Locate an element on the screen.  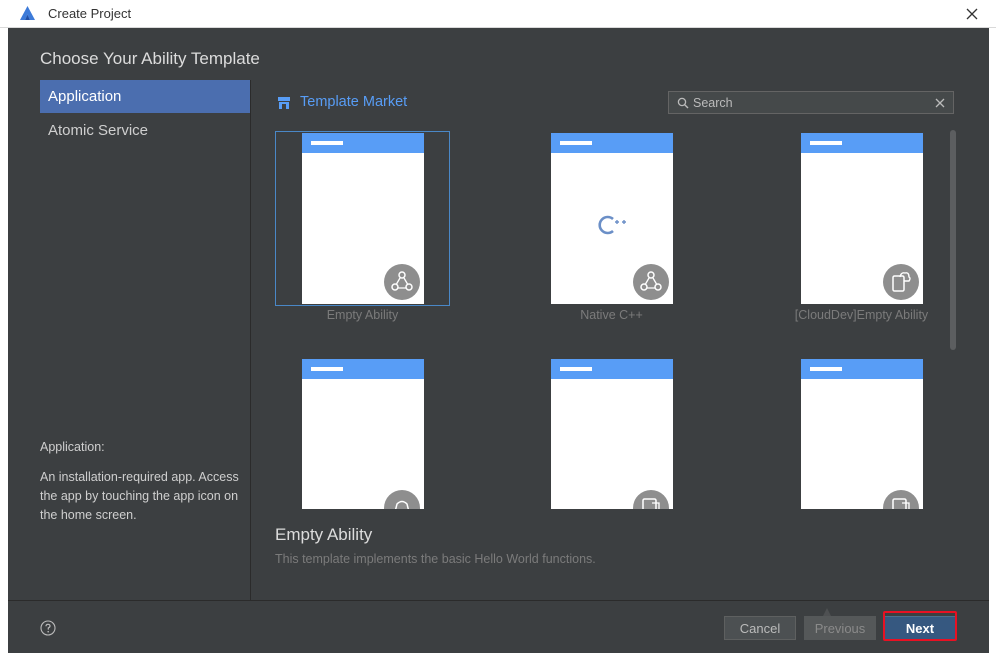
store-icon is located at coordinates (284, 103).